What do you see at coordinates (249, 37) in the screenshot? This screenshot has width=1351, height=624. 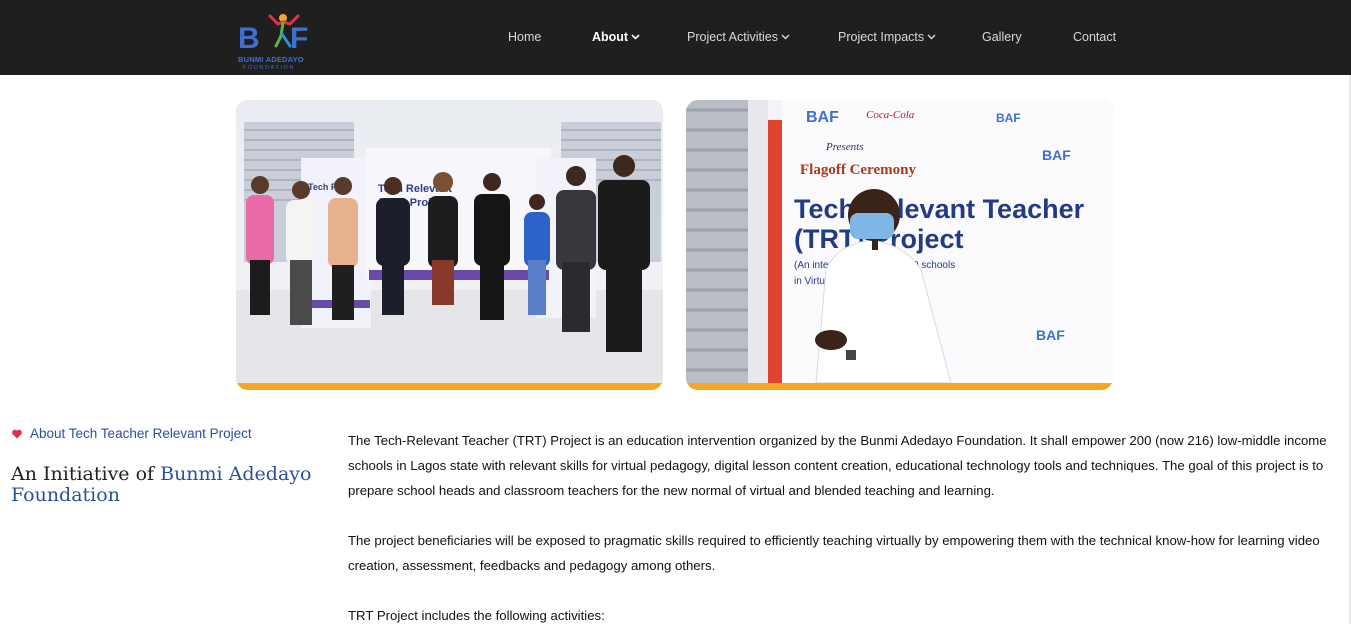 I see `svg-text: B` at bounding box center [249, 37].